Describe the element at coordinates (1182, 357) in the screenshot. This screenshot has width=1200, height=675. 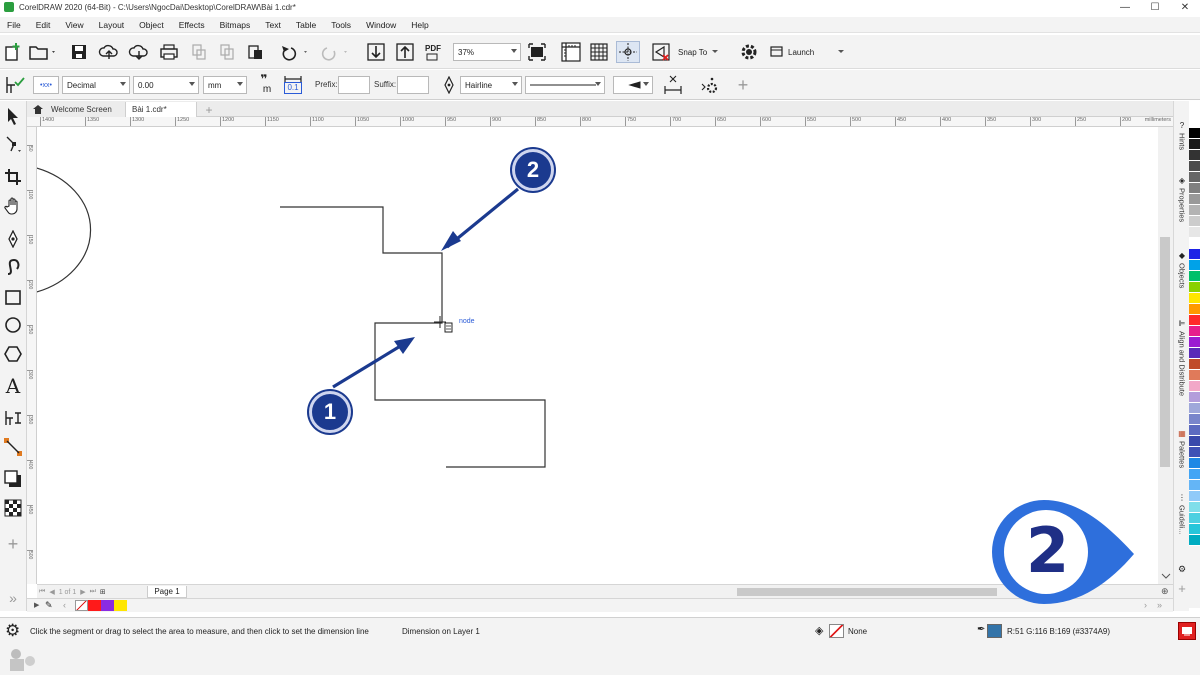
I see `docker-tab-align-distribute: ⊫ Align and Distribute` at that location.